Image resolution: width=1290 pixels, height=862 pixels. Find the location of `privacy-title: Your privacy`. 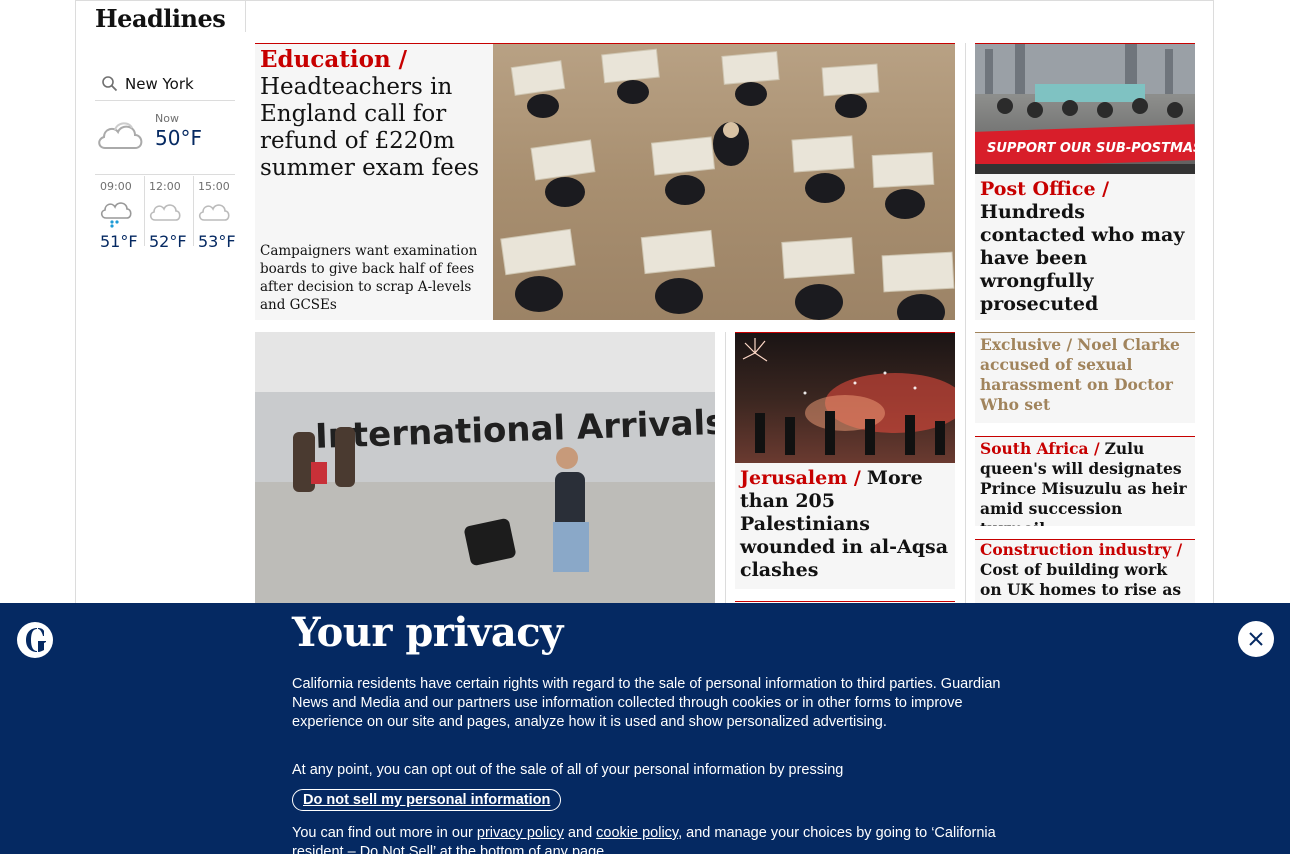

privacy-title: Your privacy is located at coordinates (427, 632).